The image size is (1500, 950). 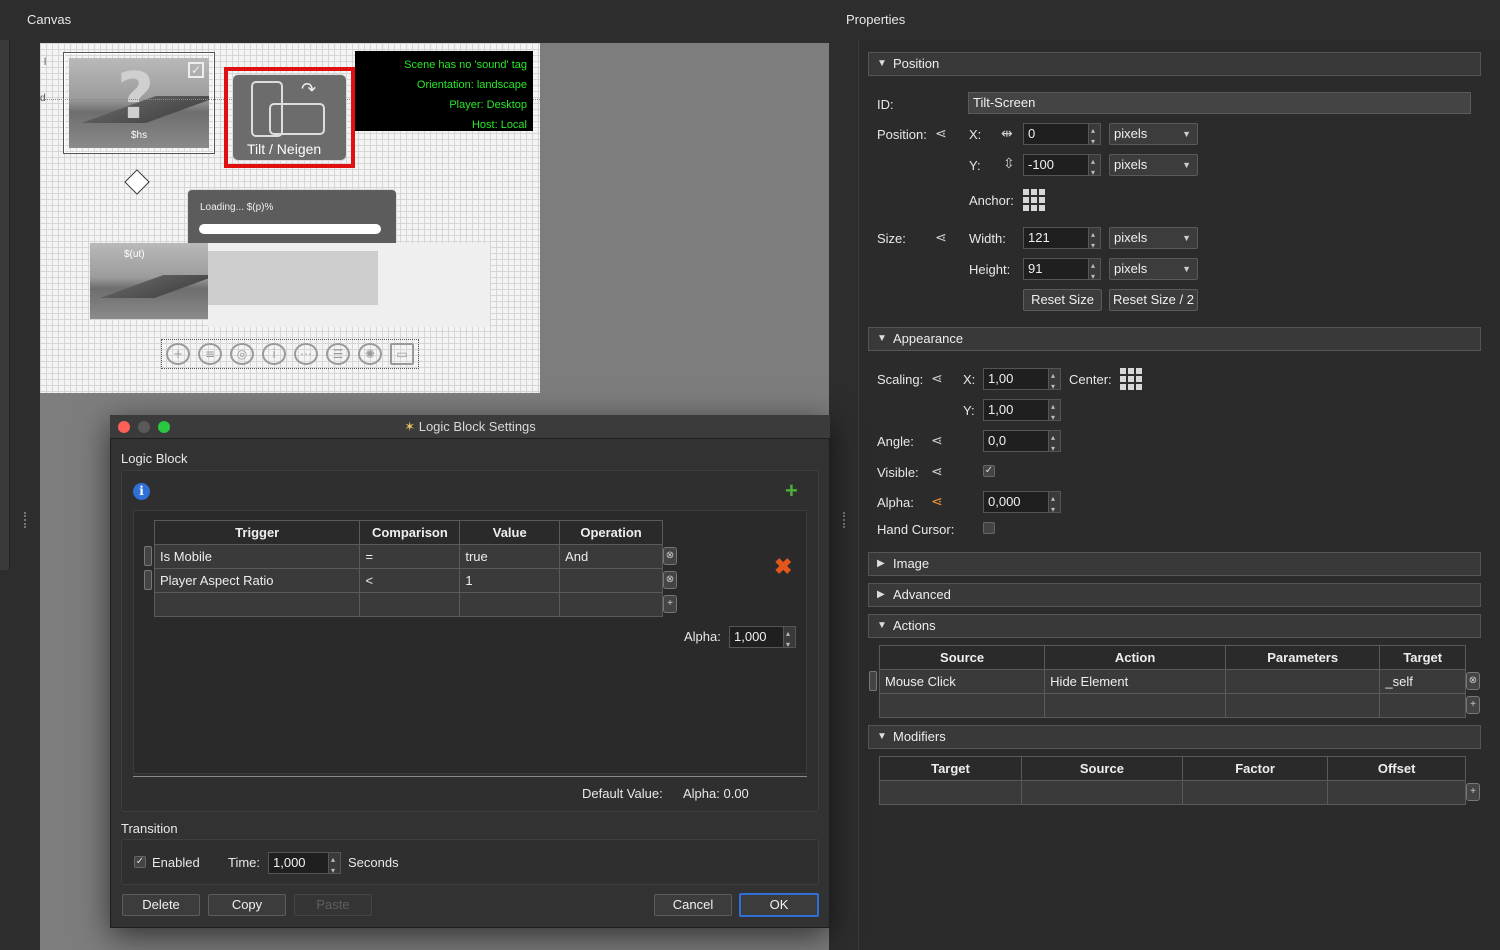 What do you see at coordinates (410, 532) in the screenshot?
I see `column-header: Comparison` at bounding box center [410, 532].